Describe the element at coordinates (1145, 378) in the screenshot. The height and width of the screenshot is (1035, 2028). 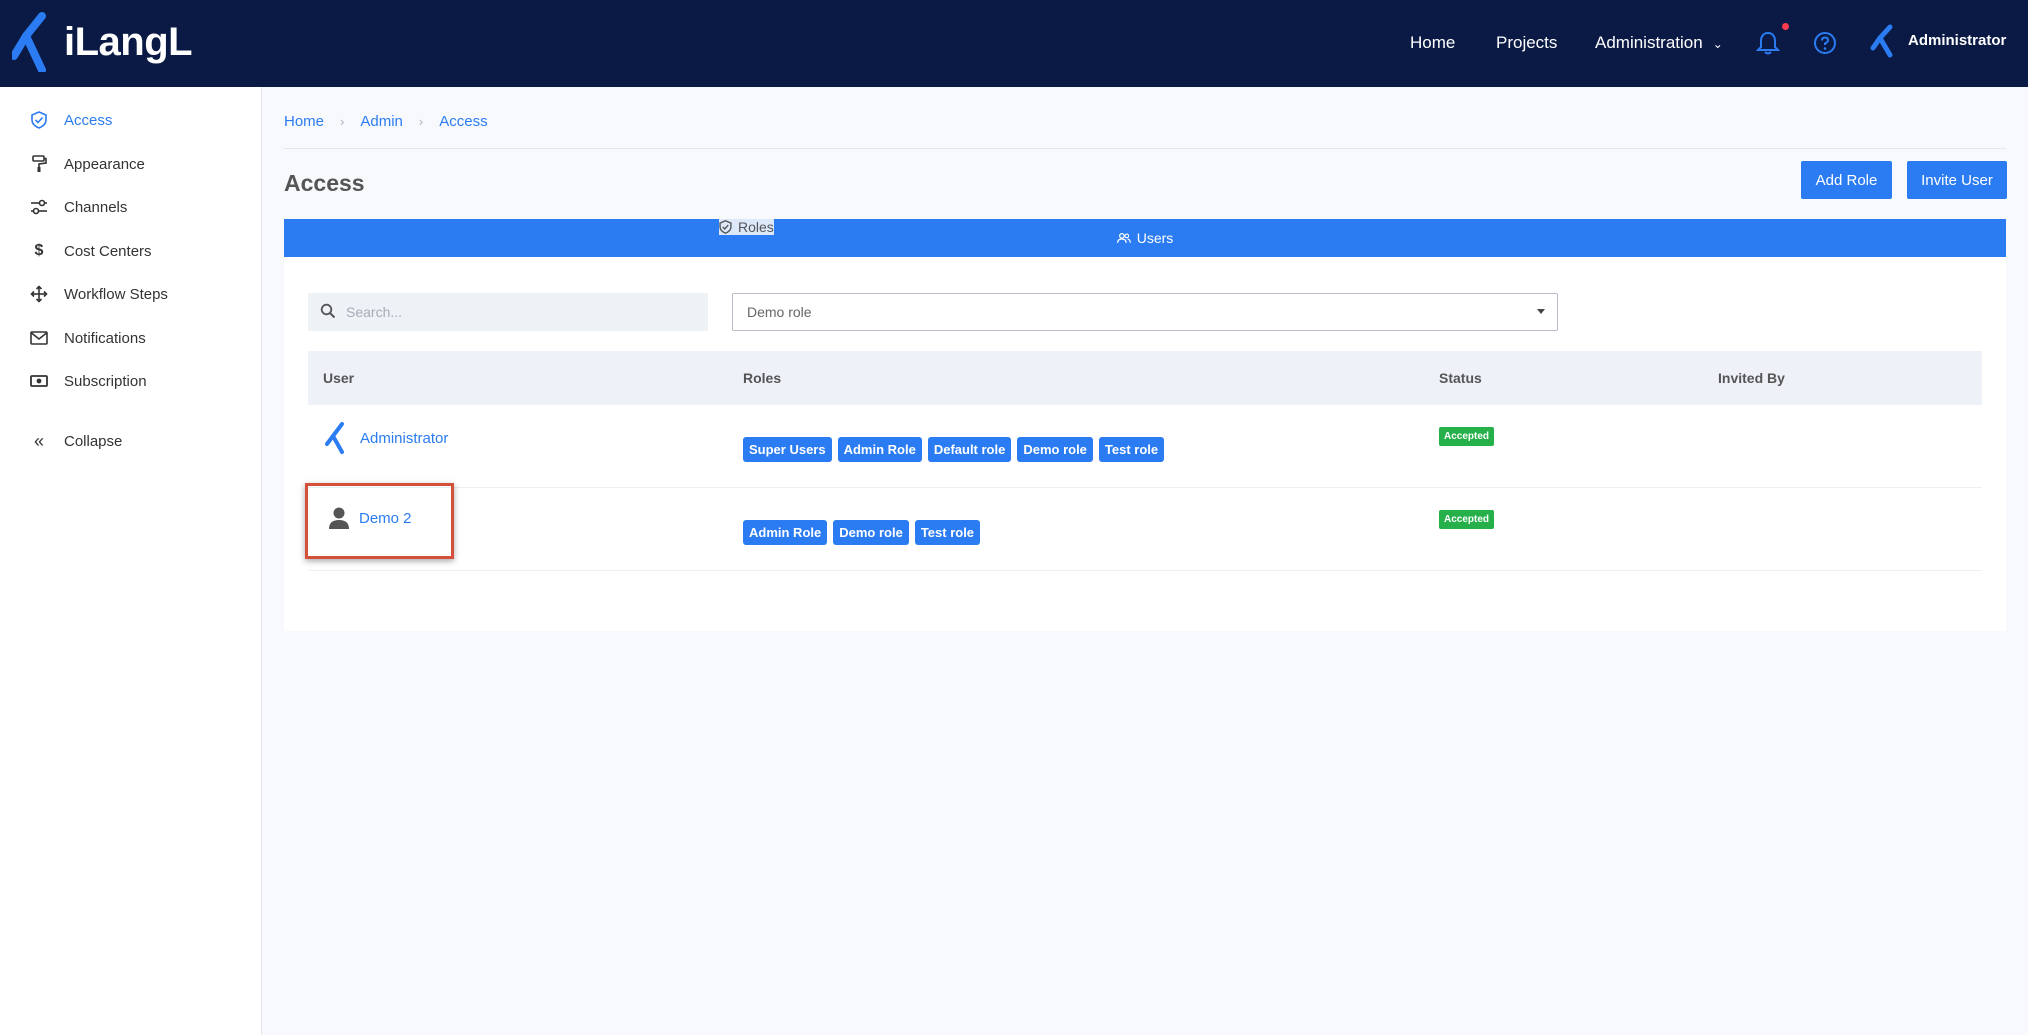
I see `table-header: User Roles Status Invited By` at that location.